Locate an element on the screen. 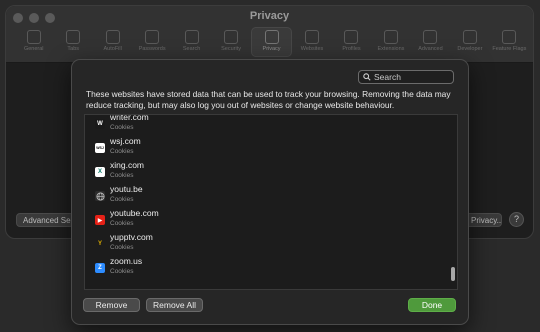 The height and width of the screenshot is (332, 540). switch-icon is located at coordinates (33, 37).